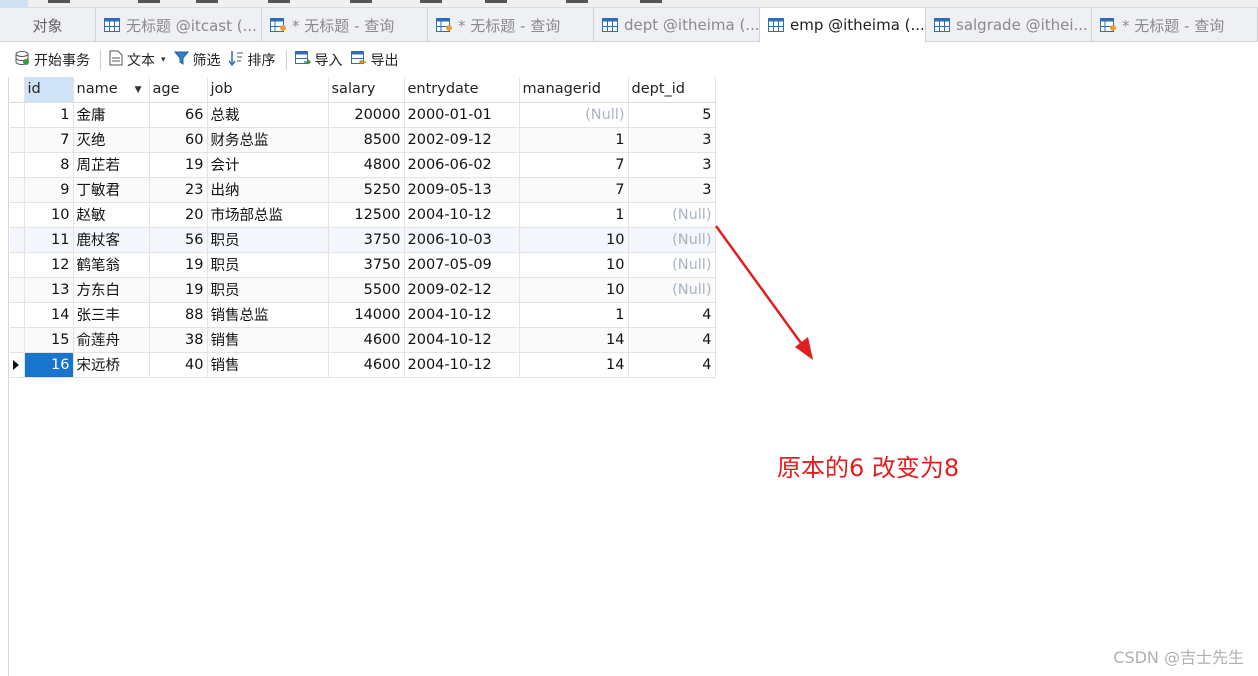 Image resolution: width=1258 pixels, height=676 pixels. What do you see at coordinates (111, 189) in the screenshot?
I see `cell-name: 丁敏君` at bounding box center [111, 189].